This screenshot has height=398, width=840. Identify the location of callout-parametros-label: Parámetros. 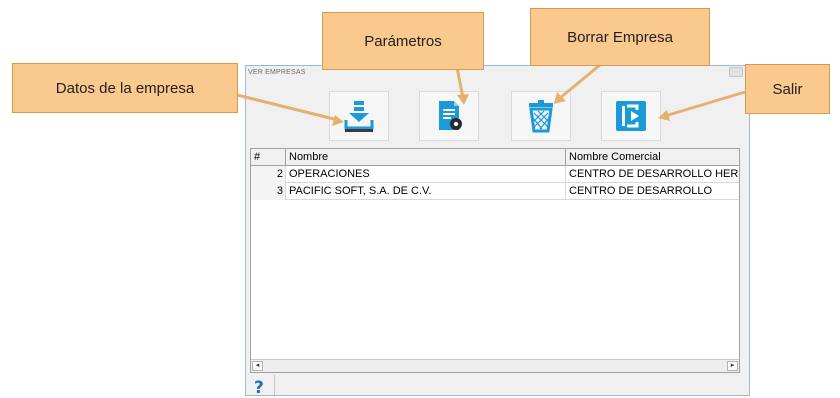
(403, 41).